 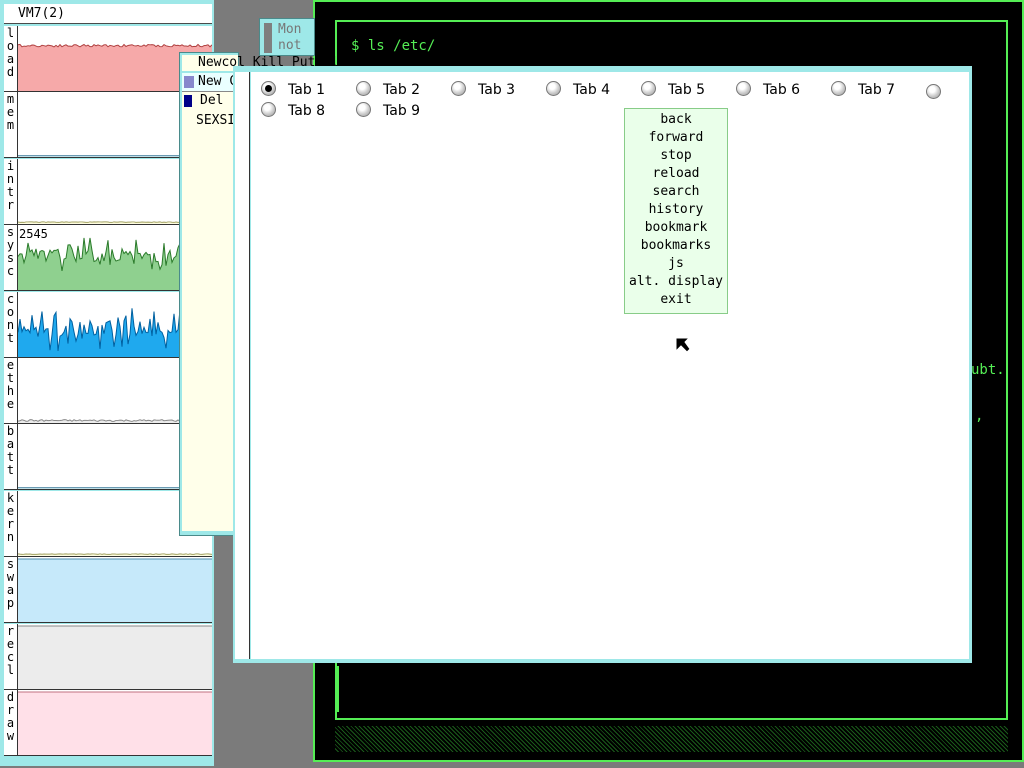 What do you see at coordinates (401, 111) in the screenshot?
I see `tab-label: Tab 9` at bounding box center [401, 111].